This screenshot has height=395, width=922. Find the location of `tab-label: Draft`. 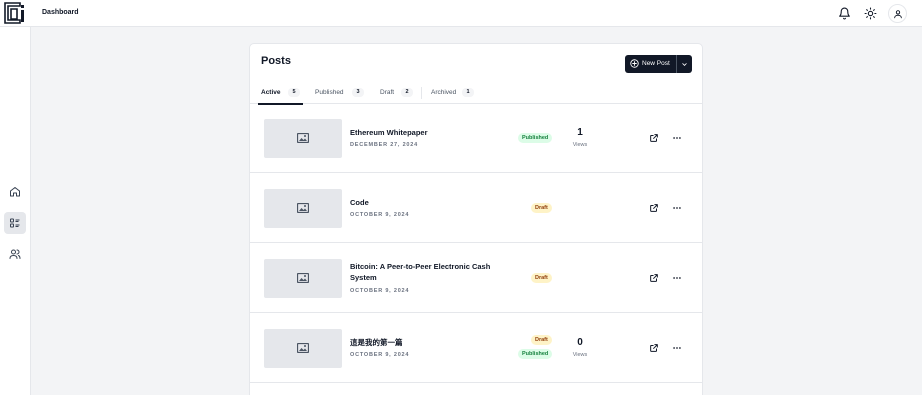

tab-label: Draft is located at coordinates (387, 92).